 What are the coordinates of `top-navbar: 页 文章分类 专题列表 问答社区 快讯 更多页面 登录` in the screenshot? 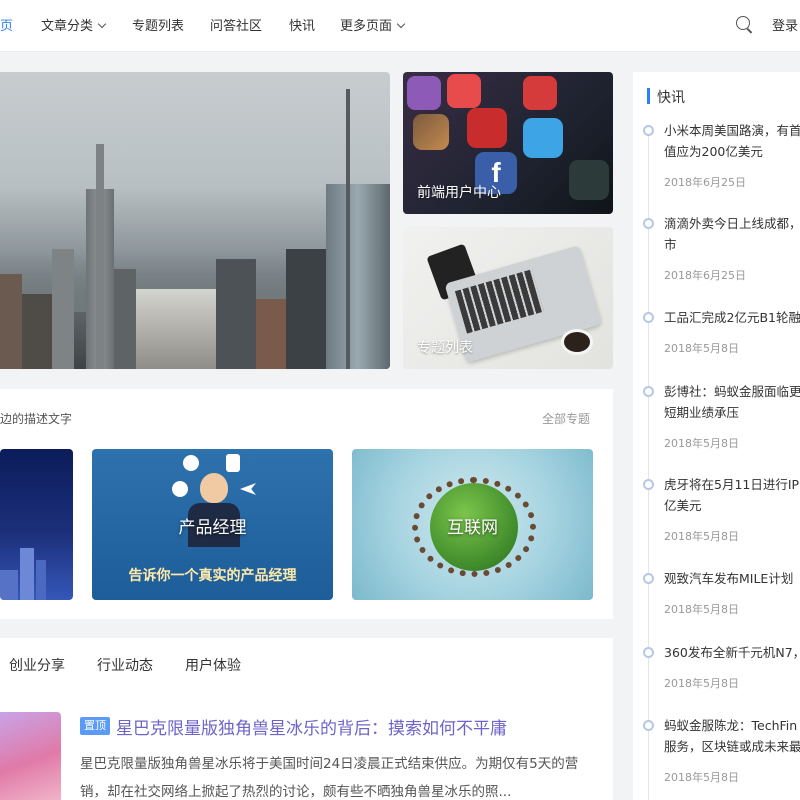 It's located at (400, 26).